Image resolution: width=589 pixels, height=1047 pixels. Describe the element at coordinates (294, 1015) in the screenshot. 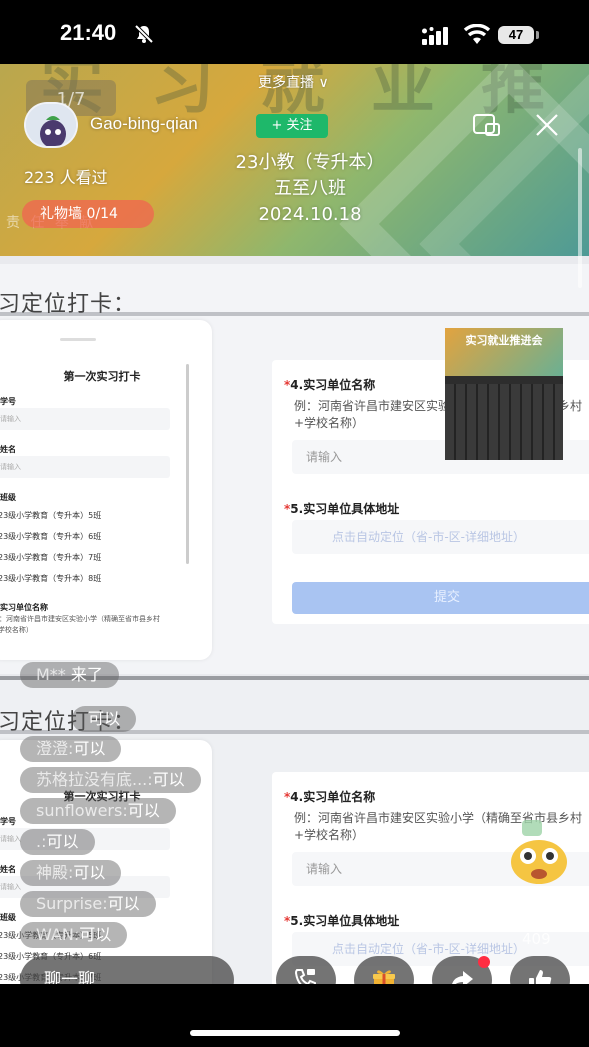

I see `home-area` at that location.